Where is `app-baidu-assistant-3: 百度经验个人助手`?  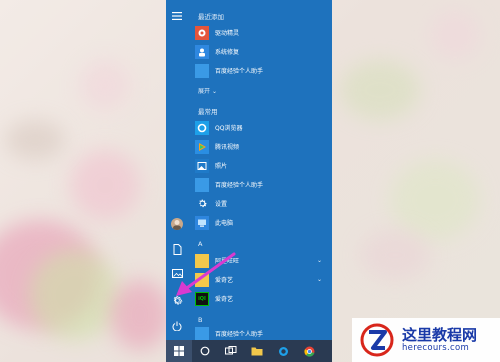
app-baidu-assistant-3: 百度经验个人助手 is located at coordinates (261, 333).